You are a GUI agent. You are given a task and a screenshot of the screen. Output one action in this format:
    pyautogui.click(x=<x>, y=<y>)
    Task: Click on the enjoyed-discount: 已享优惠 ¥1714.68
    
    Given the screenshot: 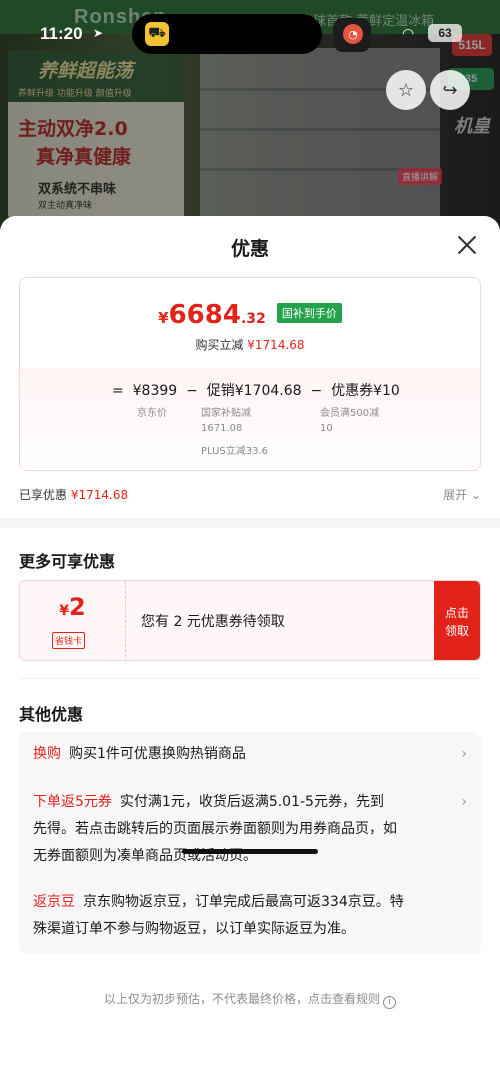 What is the action you would take?
    pyautogui.click(x=74, y=495)
    